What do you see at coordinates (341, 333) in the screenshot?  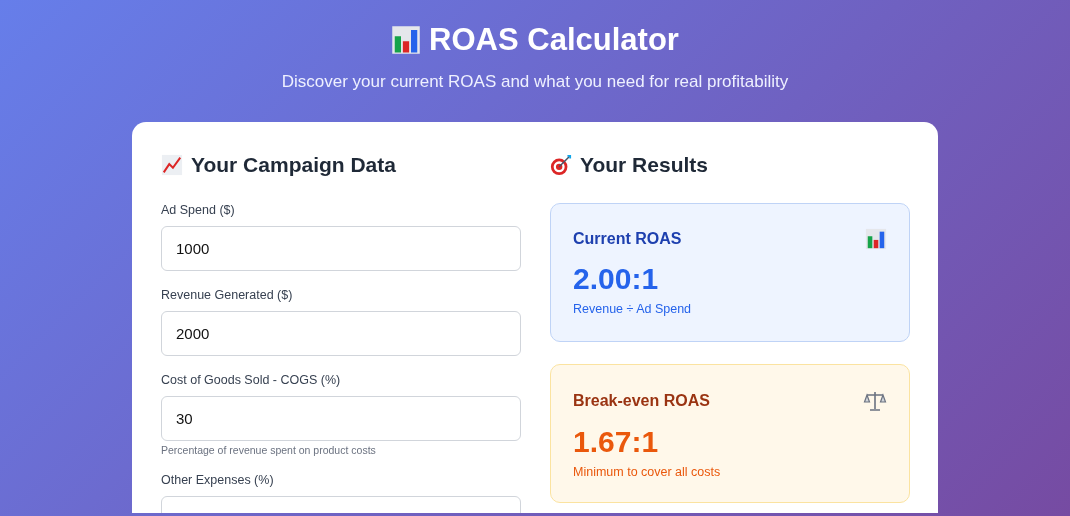 I see `input-field: 2000` at bounding box center [341, 333].